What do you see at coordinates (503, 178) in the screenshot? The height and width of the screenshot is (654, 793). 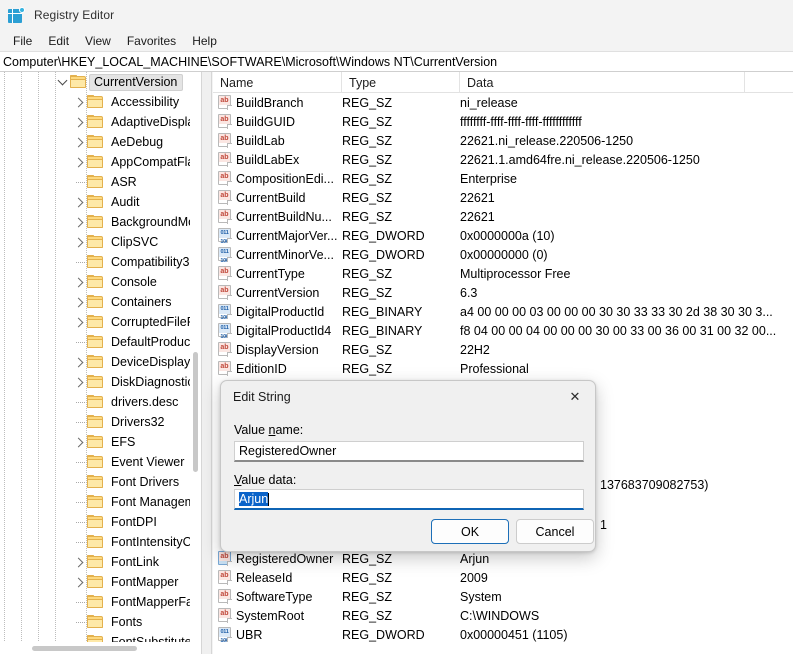 I see `registry-value-row: ab CompositionEdi... REG_SZ Enterprise` at bounding box center [503, 178].